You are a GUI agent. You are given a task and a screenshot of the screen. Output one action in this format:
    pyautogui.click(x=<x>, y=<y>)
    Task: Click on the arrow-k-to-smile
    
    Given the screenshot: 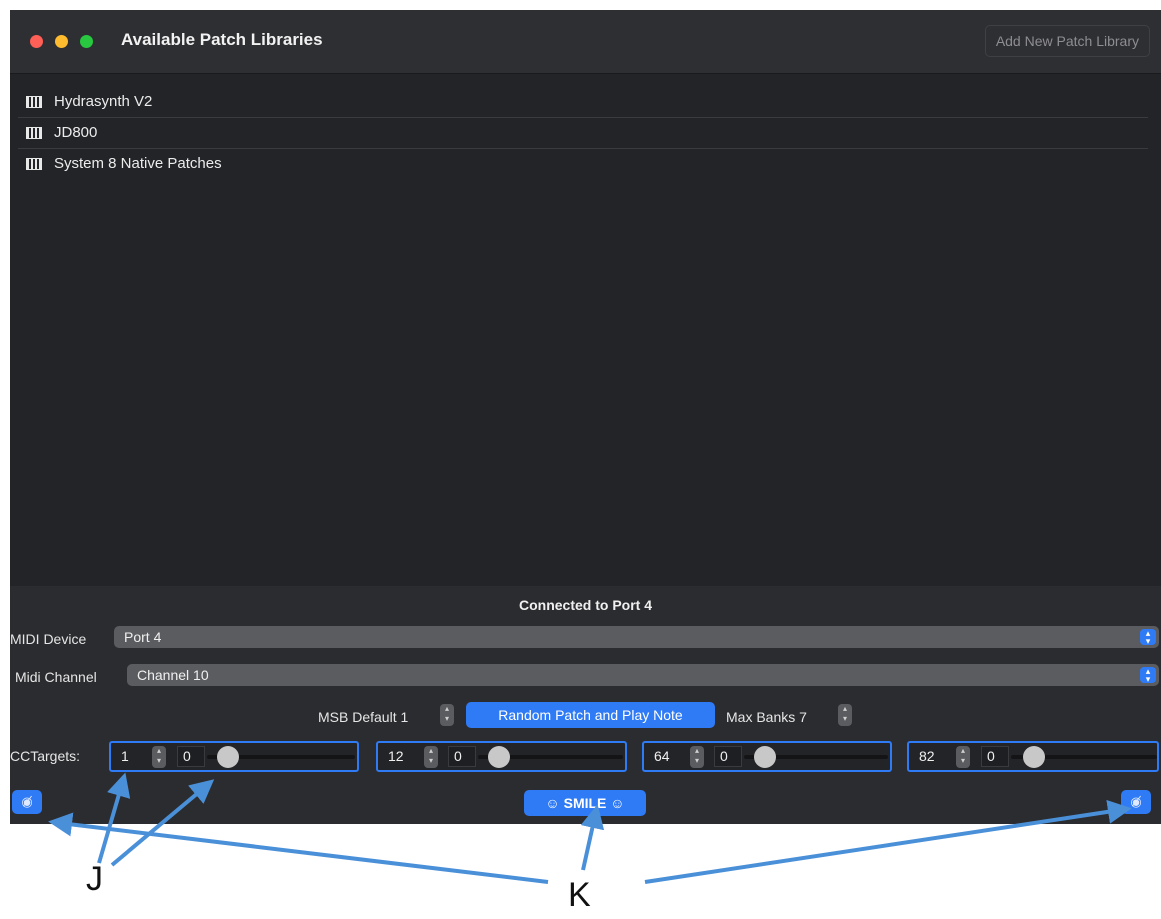 What is the action you would take?
    pyautogui.click(x=592, y=837)
    